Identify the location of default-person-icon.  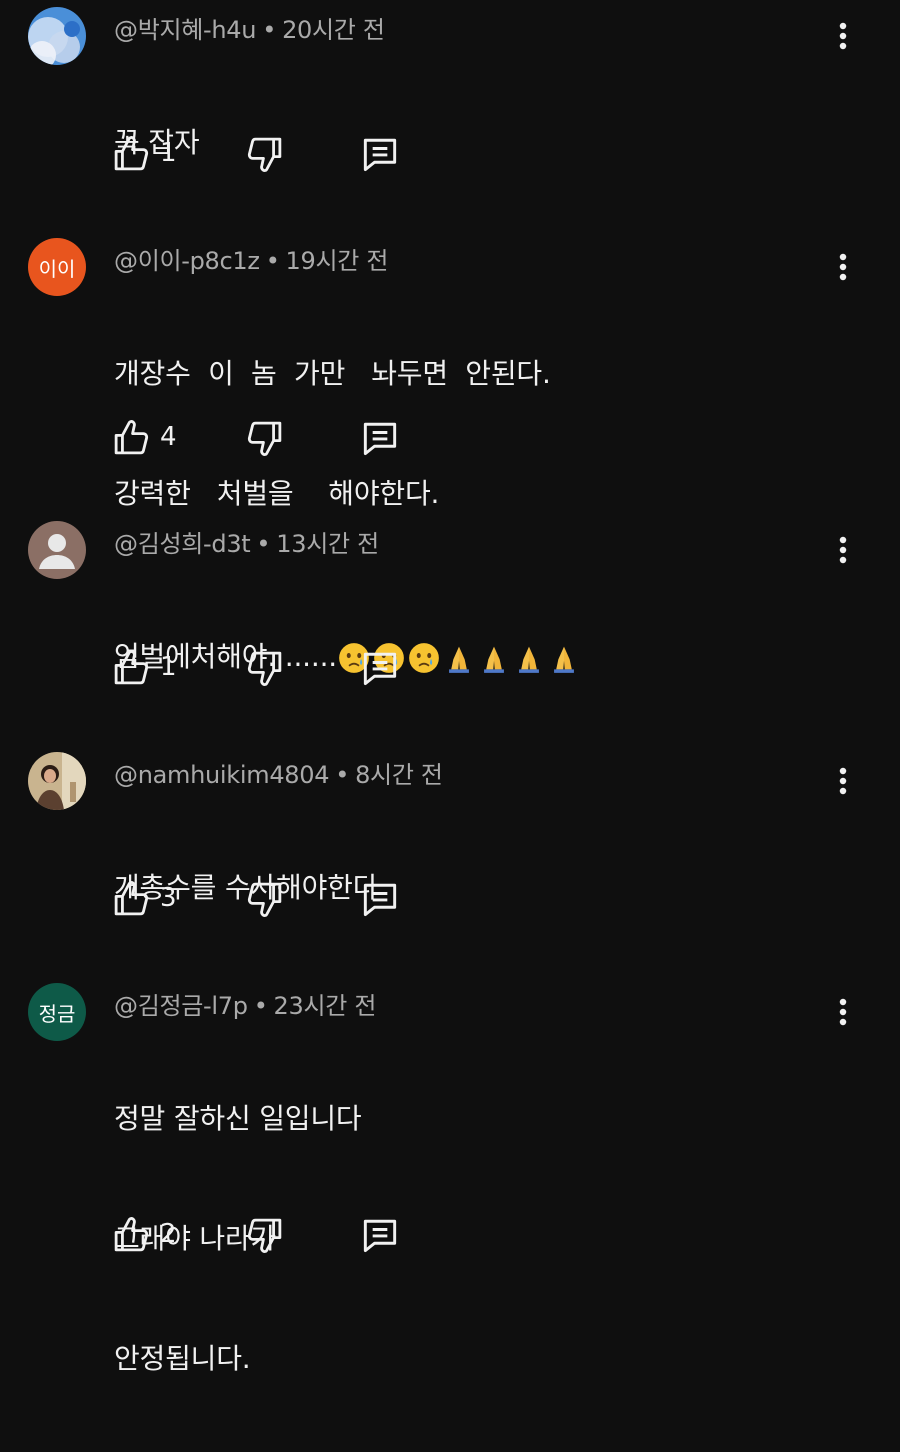
(57, 551).